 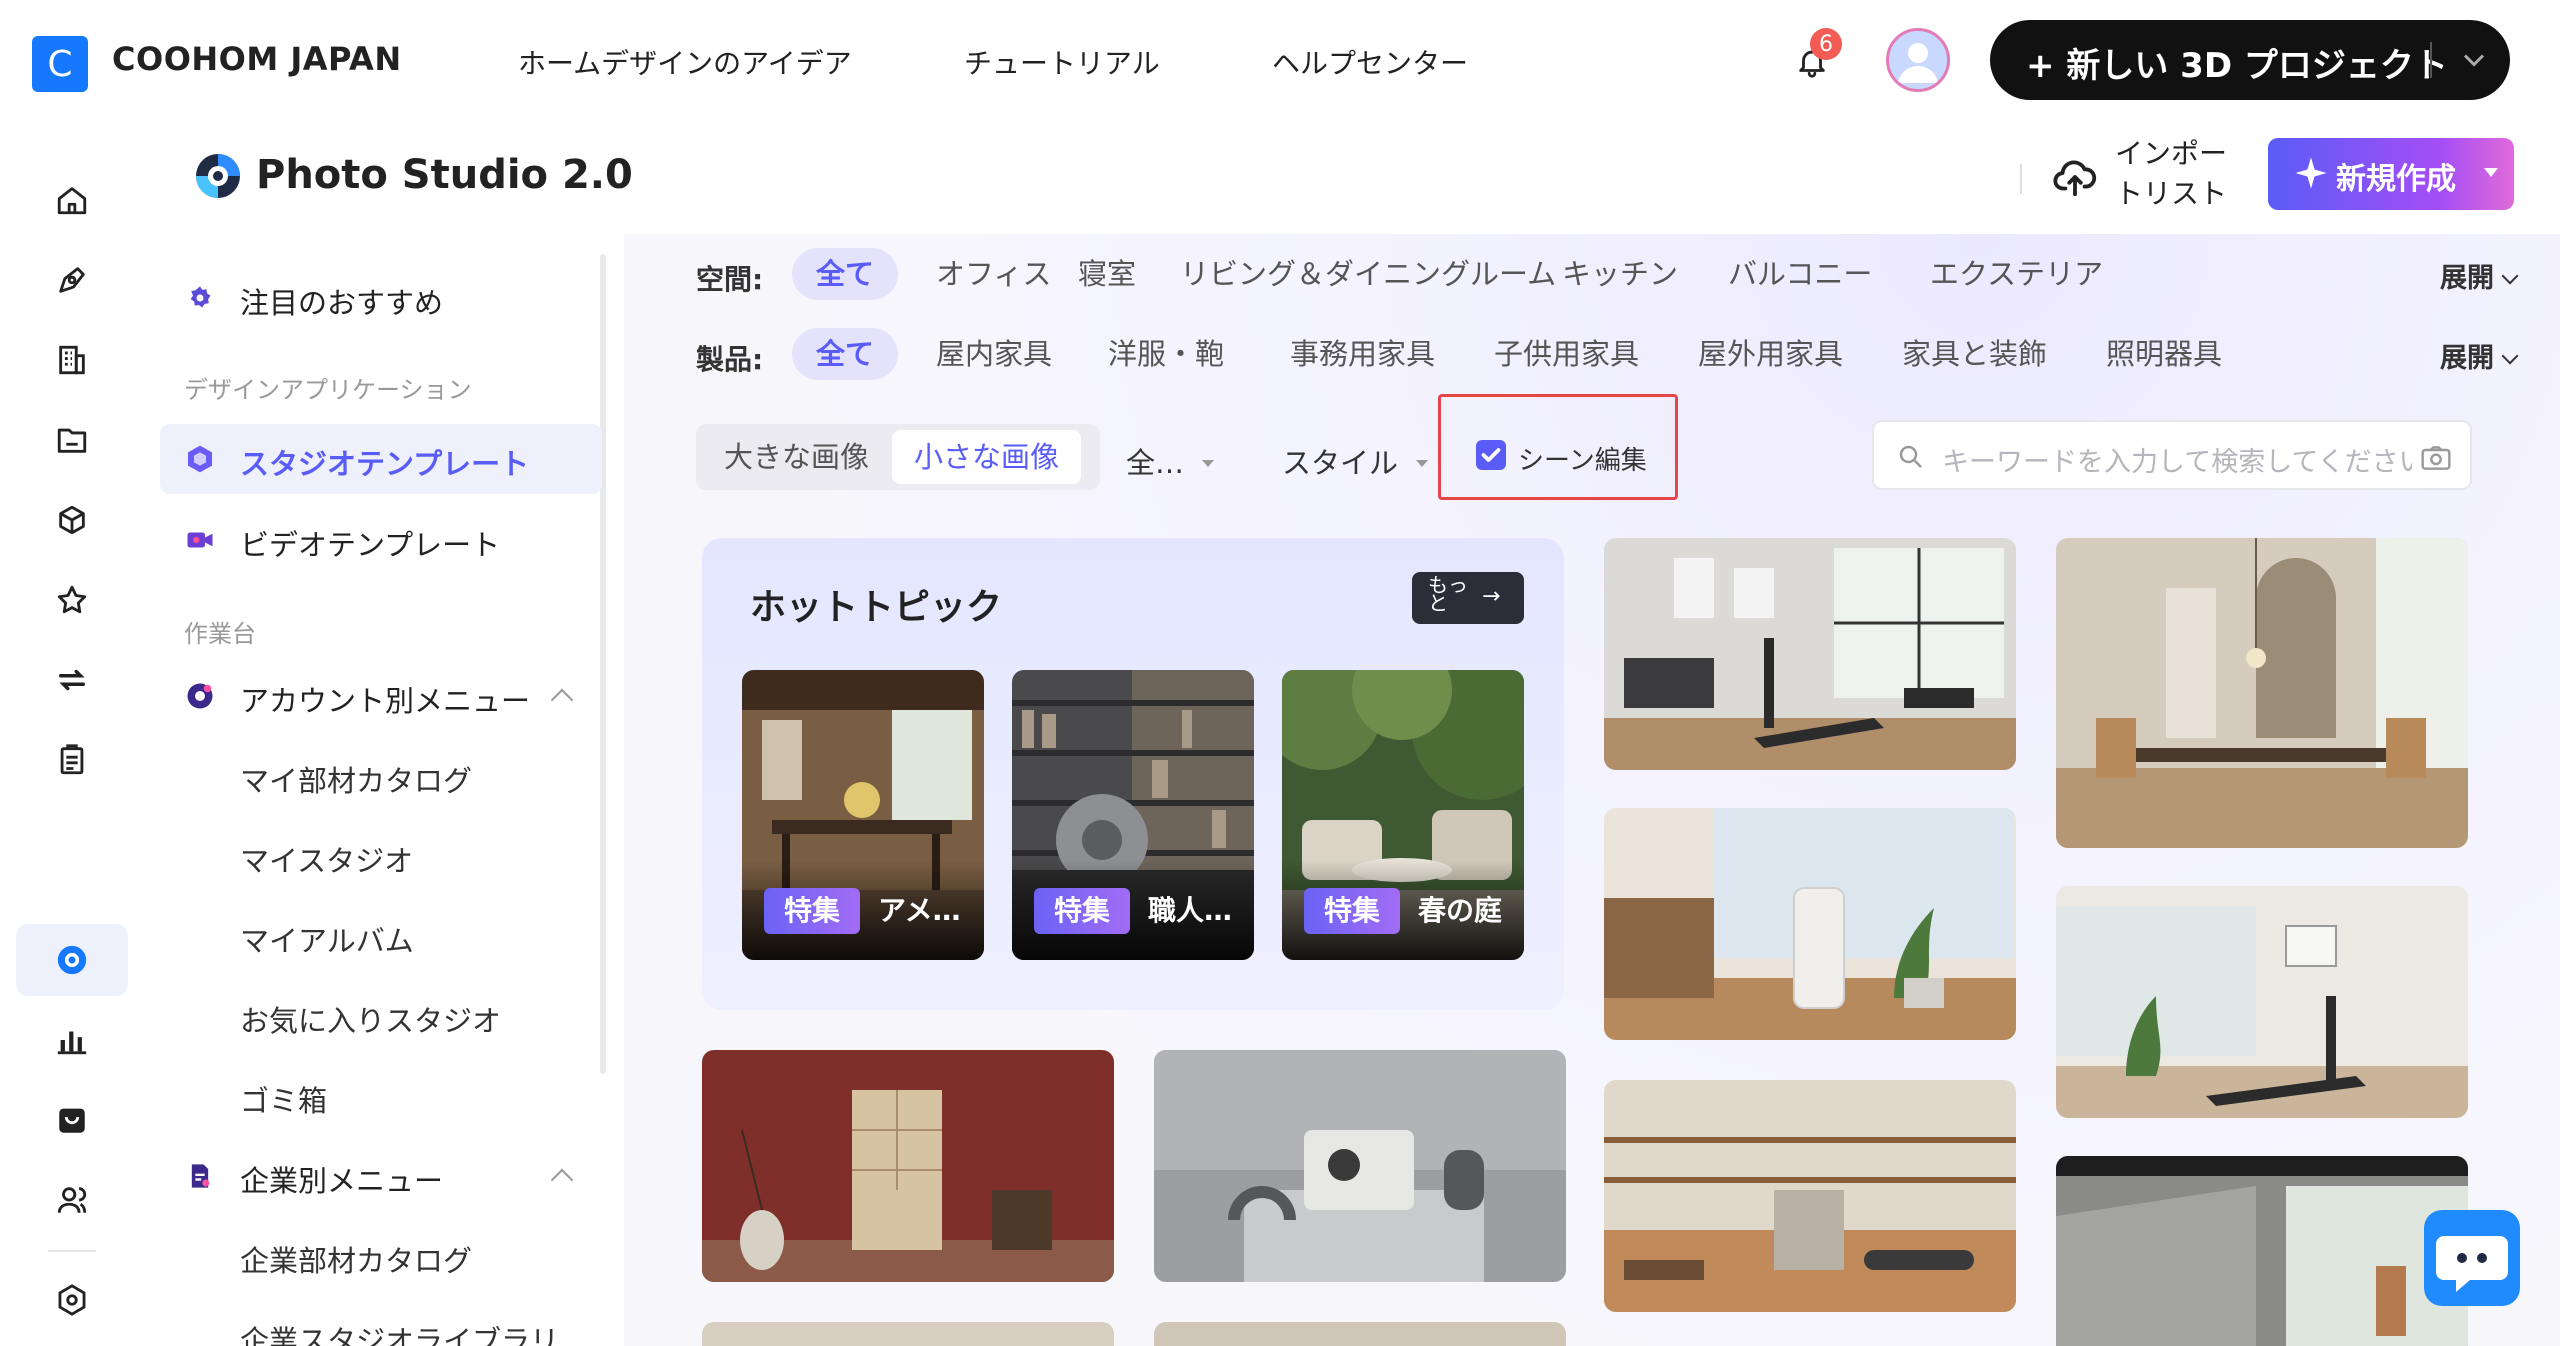 What do you see at coordinates (987, 457) in the screenshot?
I see `small-image-option: 小さな画像` at bounding box center [987, 457].